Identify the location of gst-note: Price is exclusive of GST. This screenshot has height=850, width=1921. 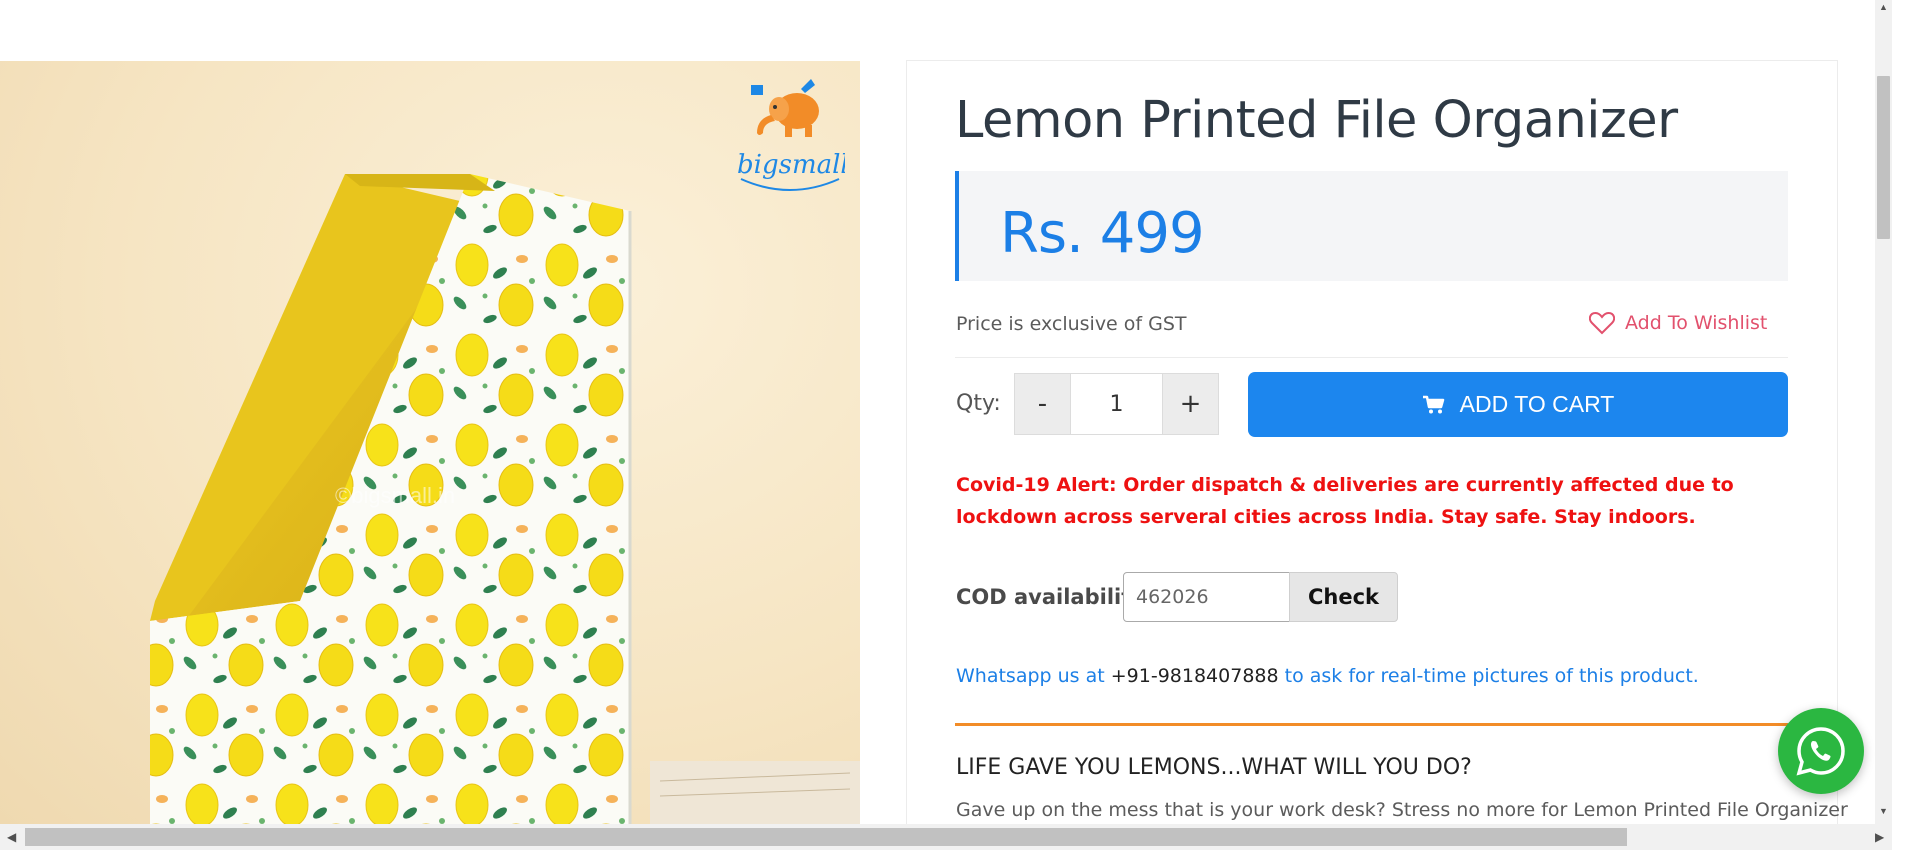
(1071, 324).